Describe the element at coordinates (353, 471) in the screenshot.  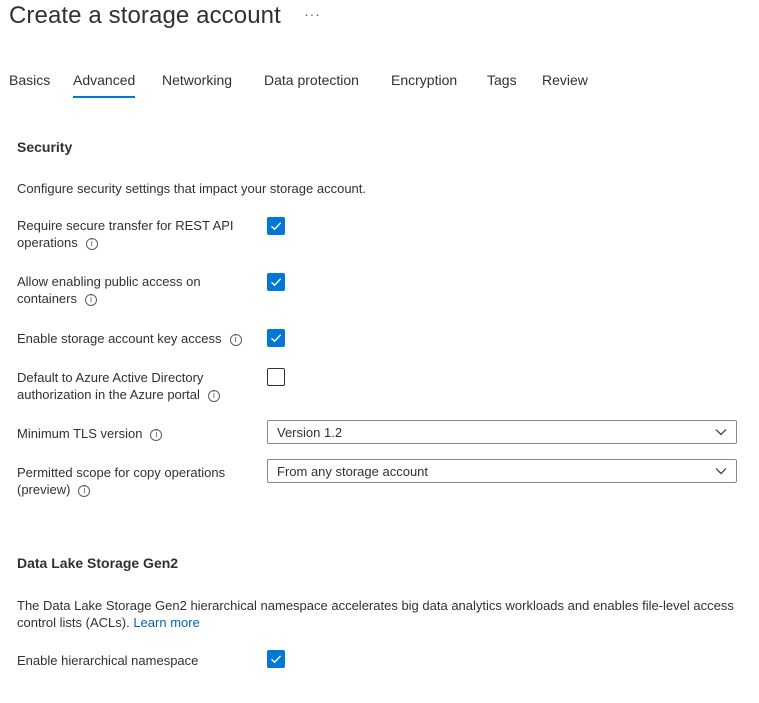
I see `dropdown-value: From any storage account` at that location.